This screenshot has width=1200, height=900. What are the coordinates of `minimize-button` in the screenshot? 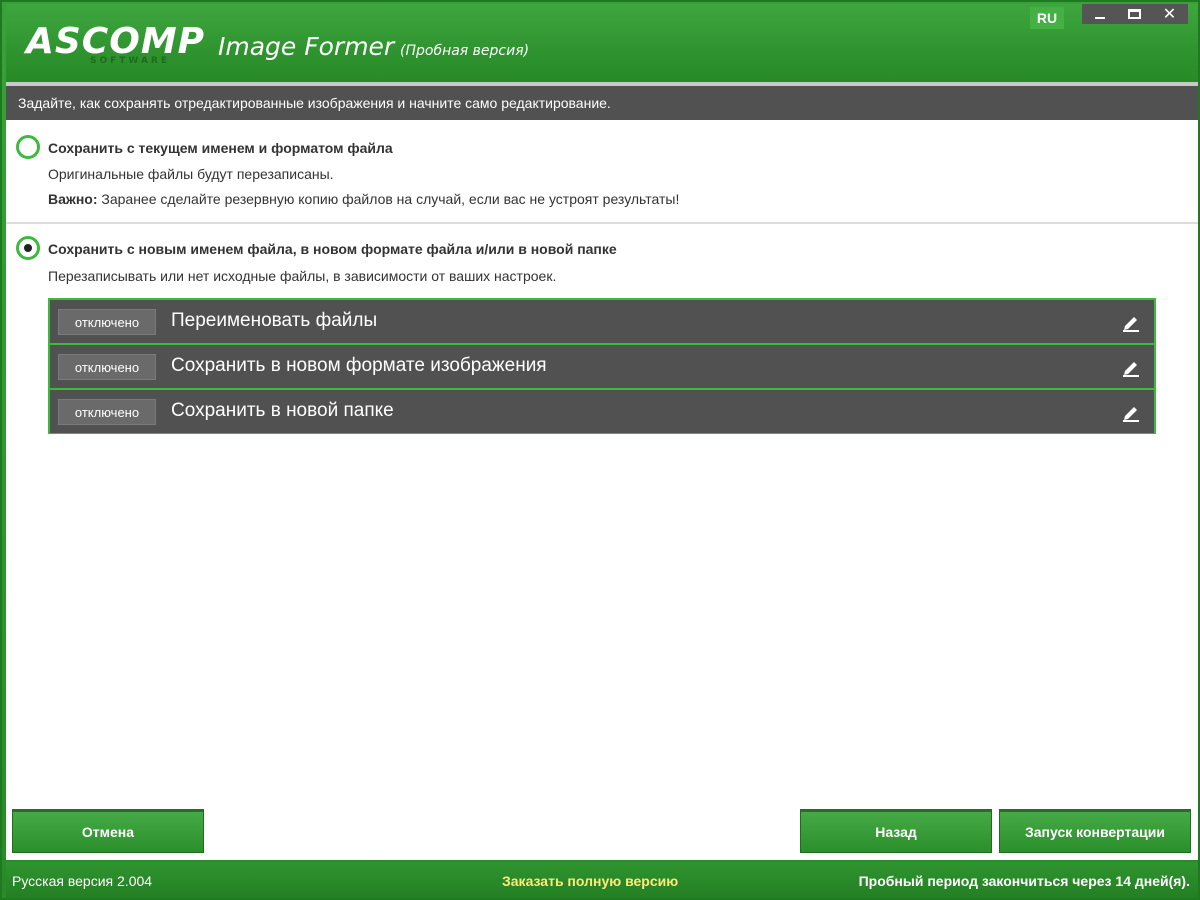 It's located at (1099, 14).